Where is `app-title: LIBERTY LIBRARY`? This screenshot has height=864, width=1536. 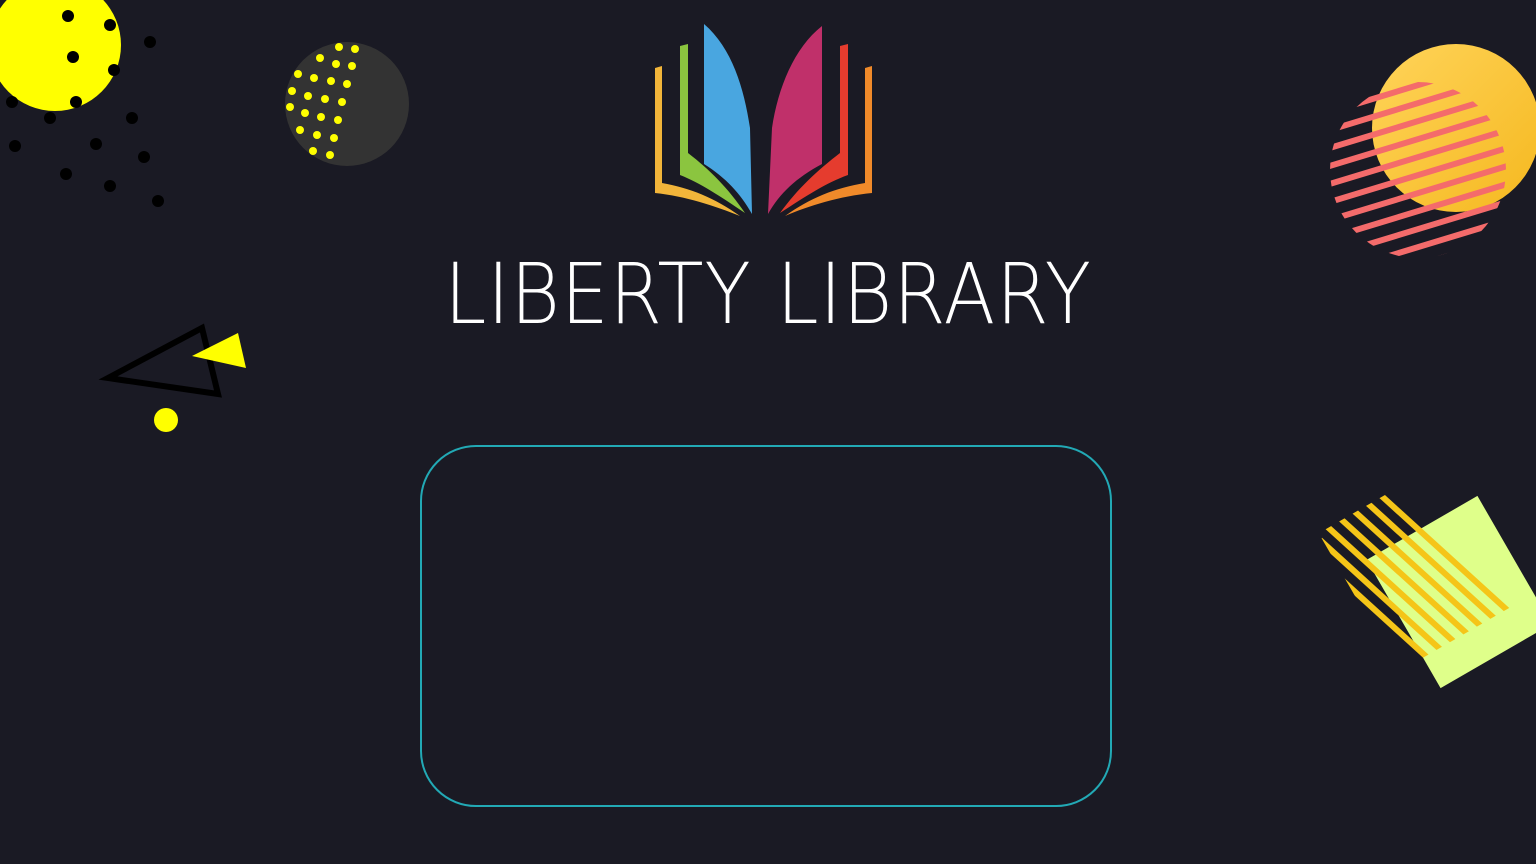 app-title: LIBERTY LIBRARY is located at coordinates (768, 294).